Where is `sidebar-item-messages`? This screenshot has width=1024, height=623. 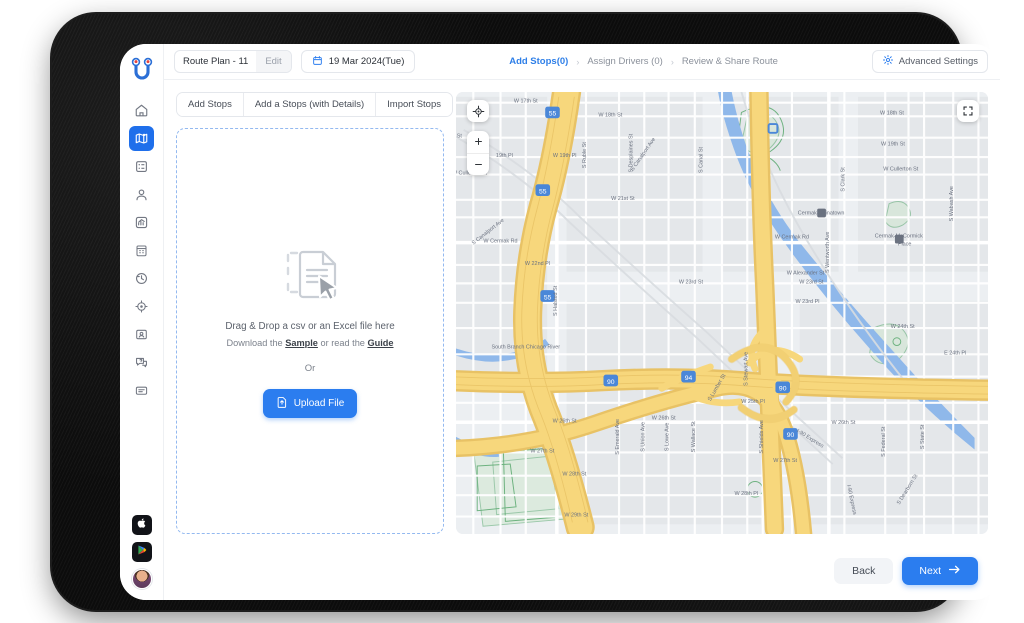
sidebar-item-messages is located at coordinates (141, 390).